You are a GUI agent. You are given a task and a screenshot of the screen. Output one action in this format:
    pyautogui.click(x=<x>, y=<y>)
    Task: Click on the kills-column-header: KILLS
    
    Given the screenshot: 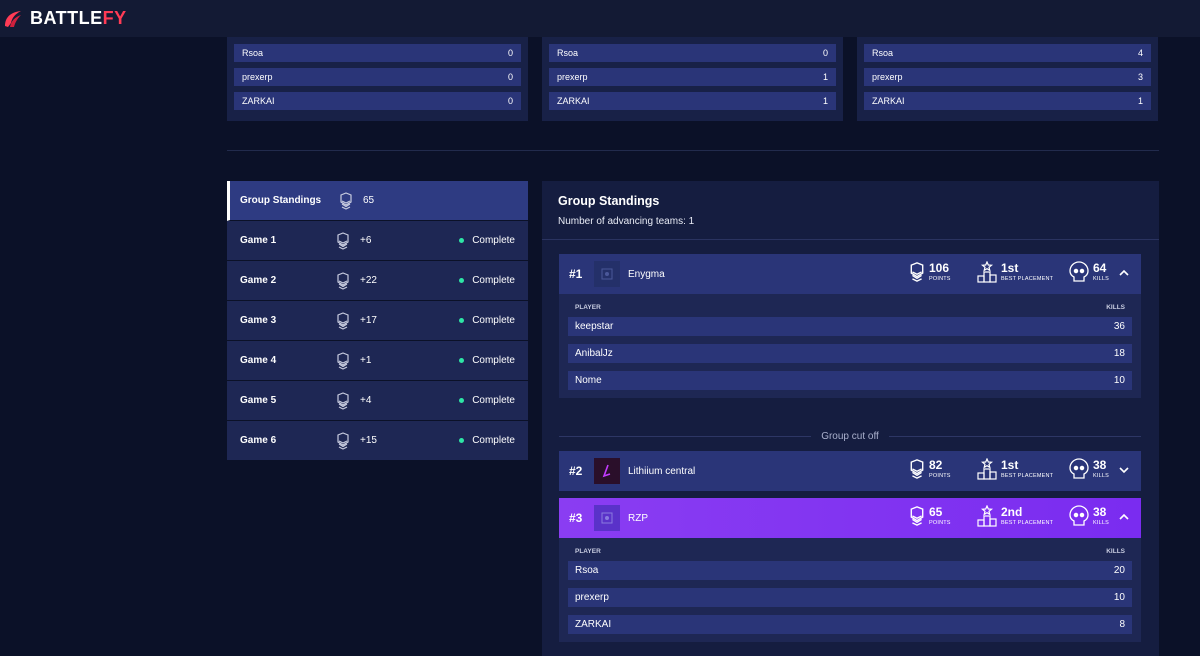 What is the action you would take?
    pyautogui.click(x=1115, y=307)
    